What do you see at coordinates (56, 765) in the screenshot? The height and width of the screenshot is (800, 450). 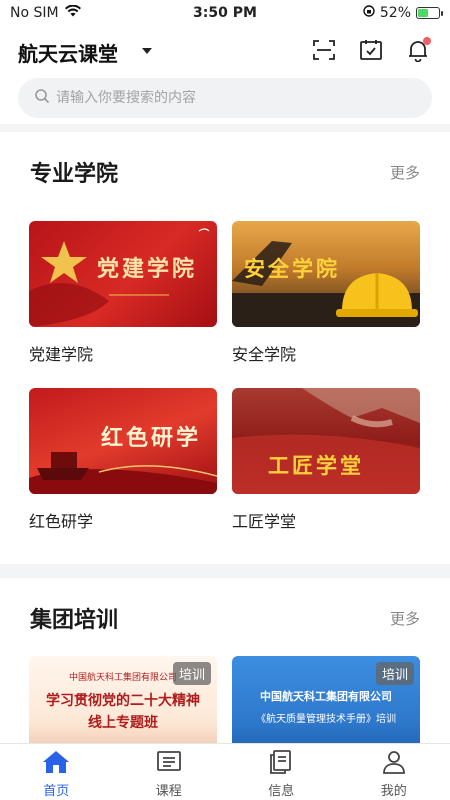 I see `home-icon` at bounding box center [56, 765].